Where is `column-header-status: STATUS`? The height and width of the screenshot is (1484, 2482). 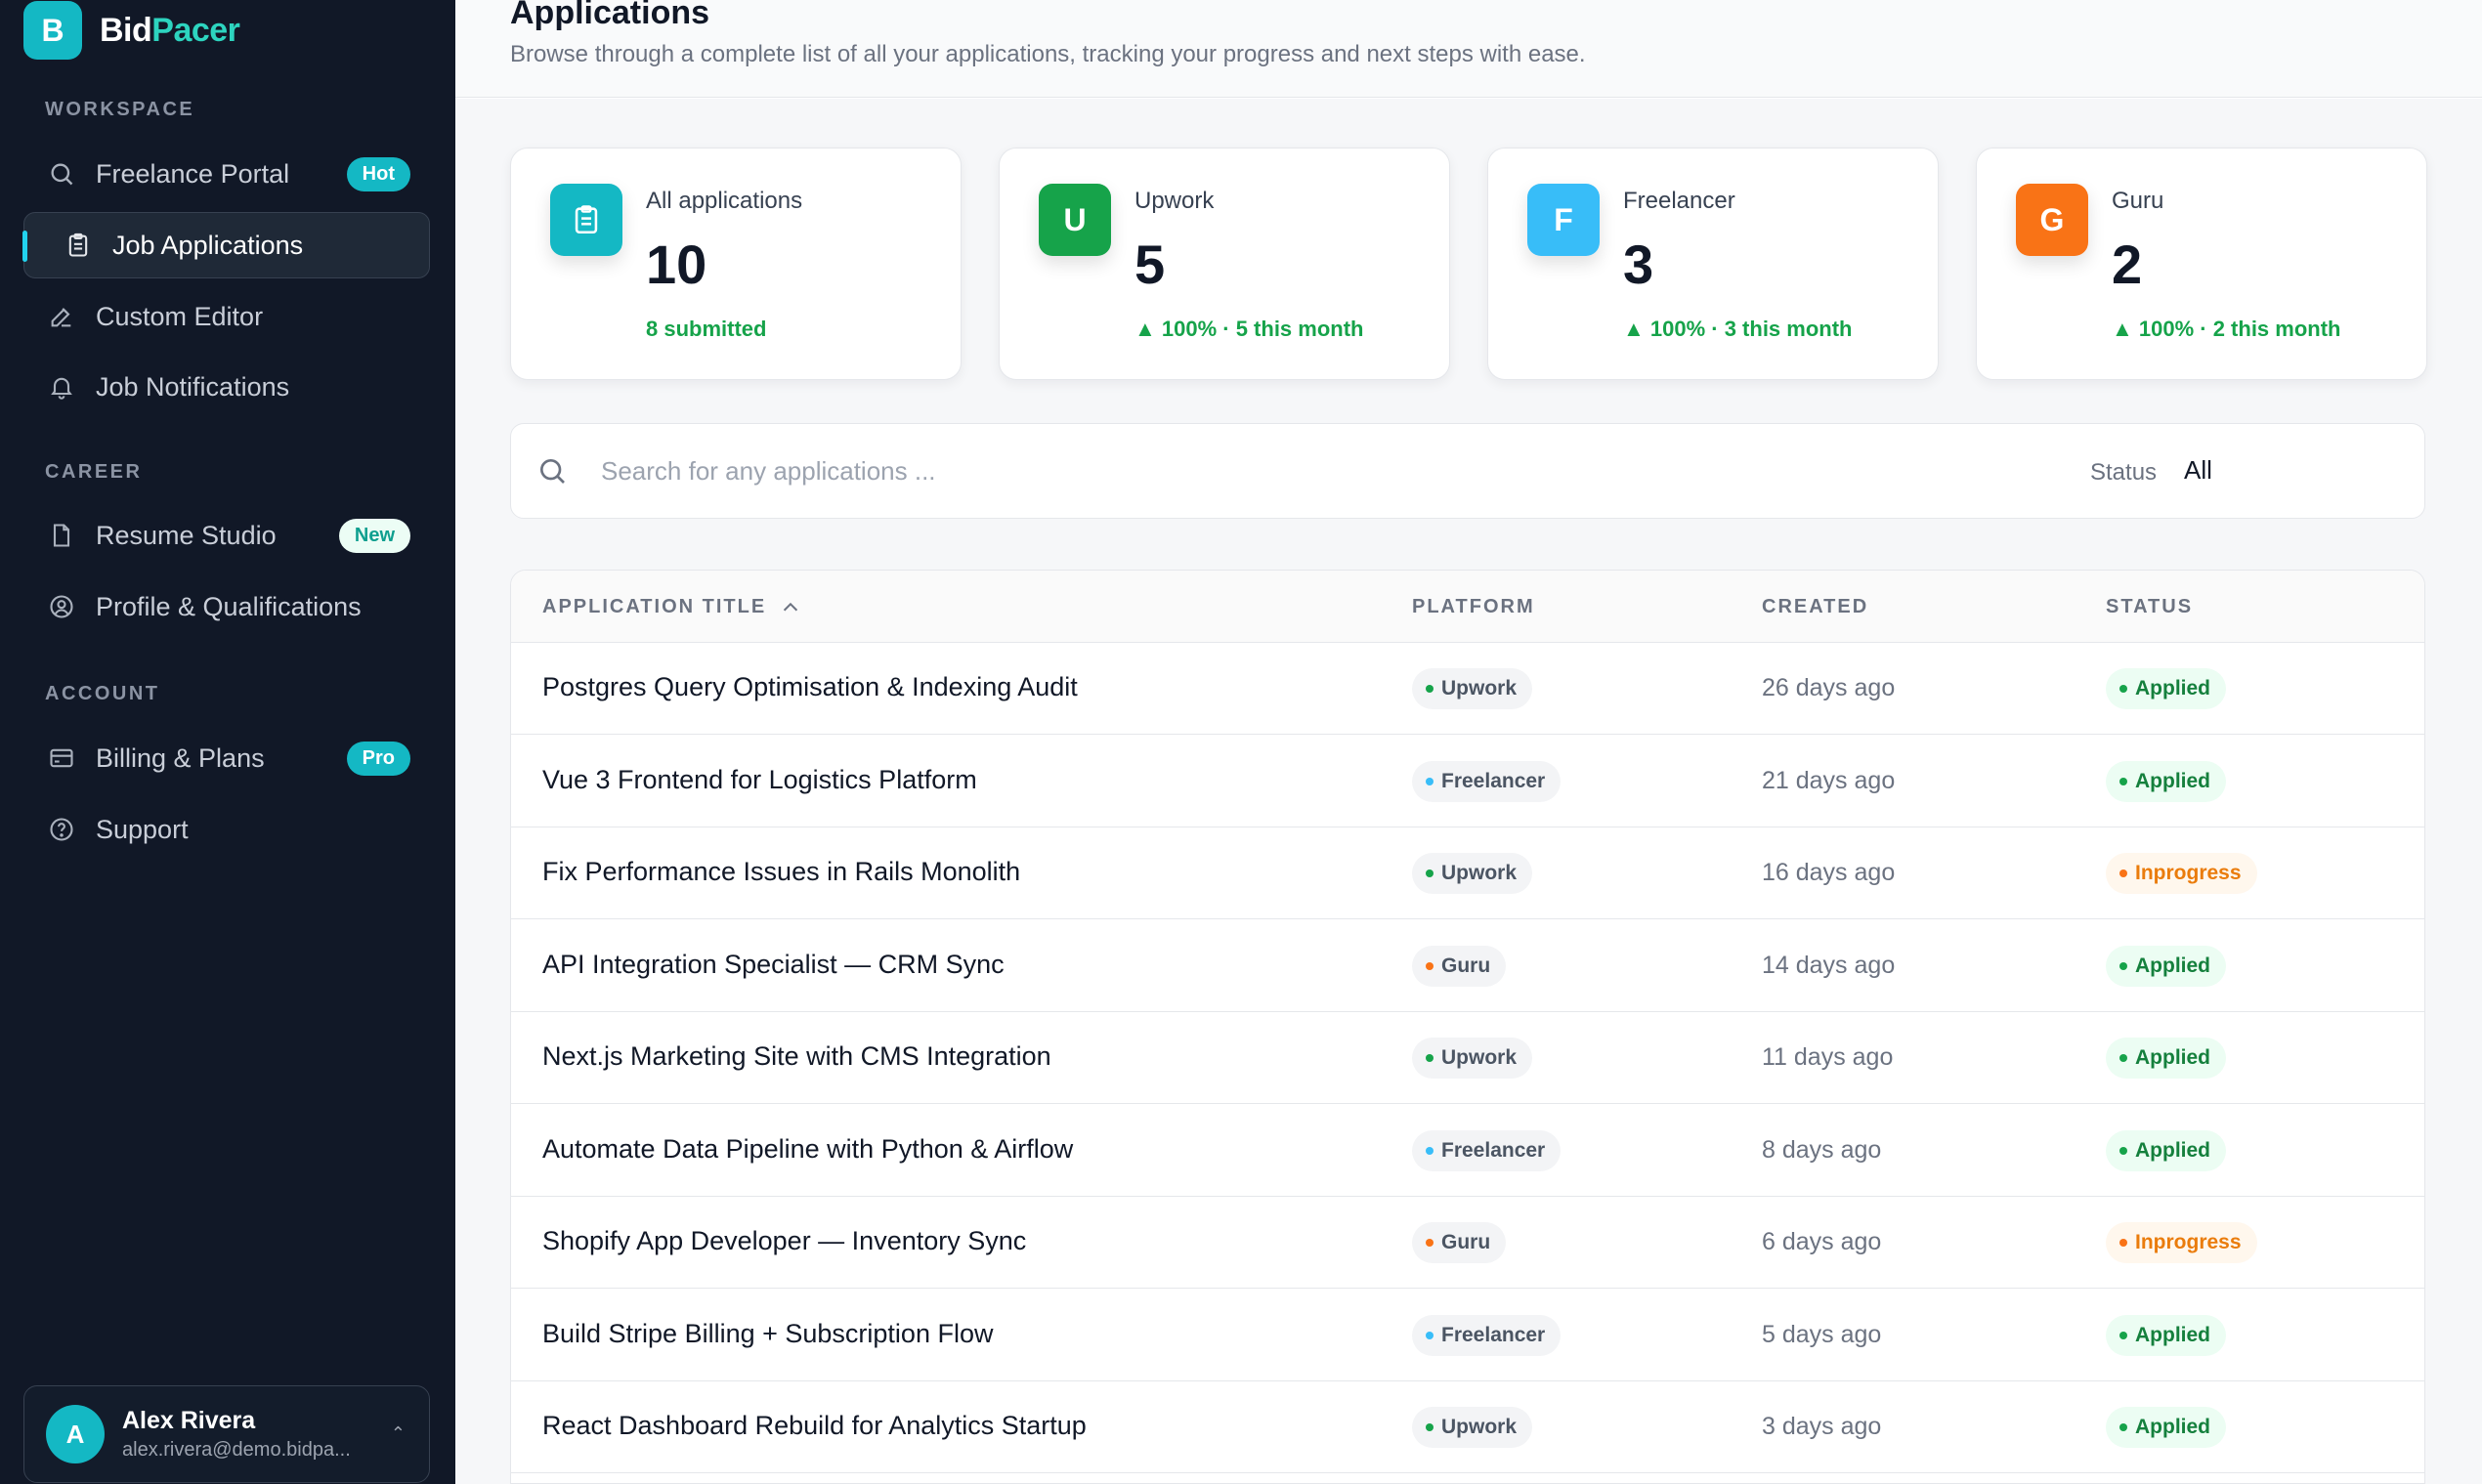
column-header-status: STATUS is located at coordinates (2149, 607).